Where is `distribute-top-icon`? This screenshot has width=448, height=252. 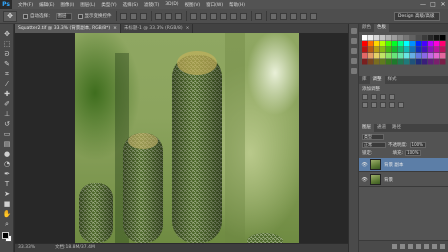 distribute-top-icon is located at coordinates (193, 16).